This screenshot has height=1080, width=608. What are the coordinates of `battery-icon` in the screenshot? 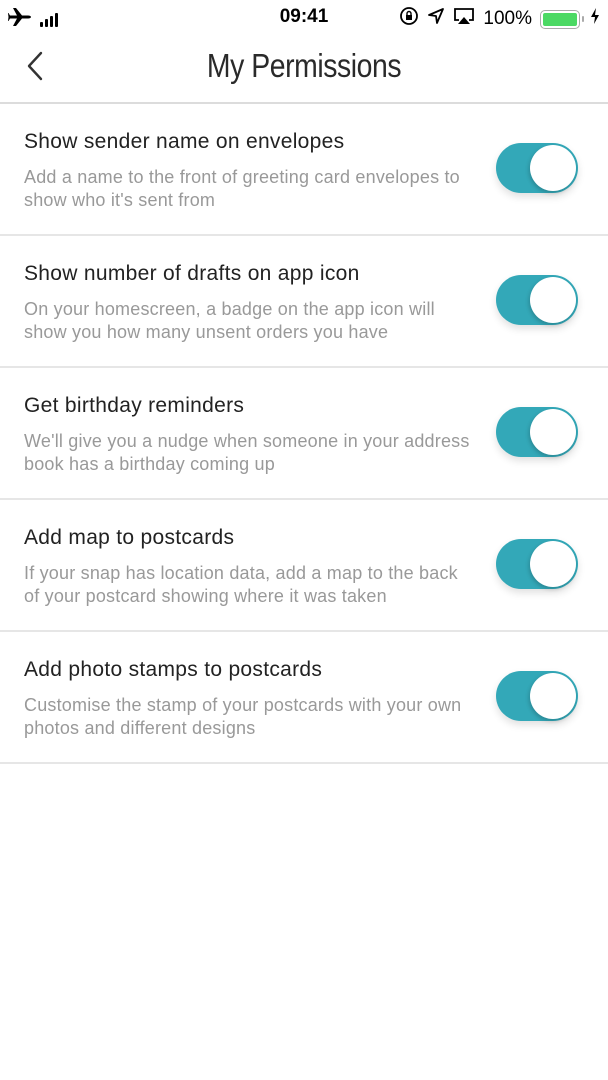 It's located at (562, 19).